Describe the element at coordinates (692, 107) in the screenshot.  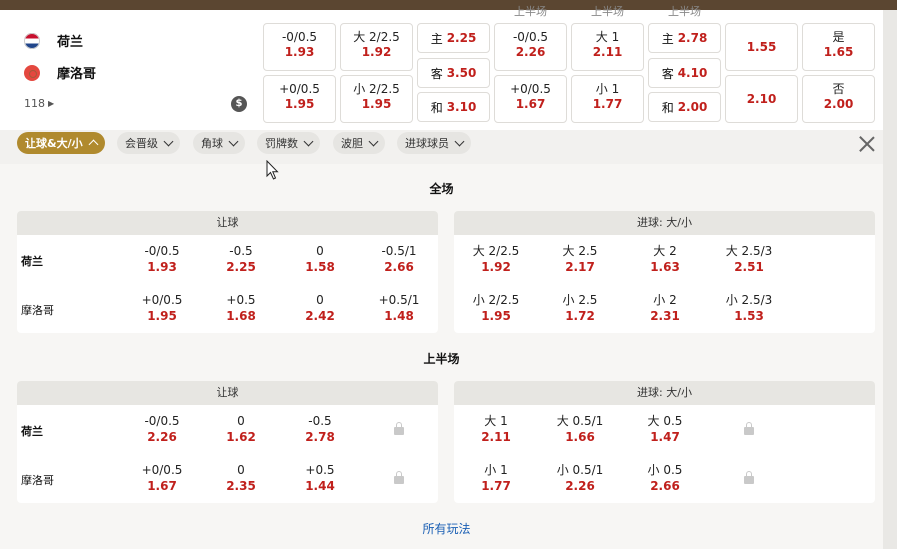
I see `odds-value: 2.00` at that location.